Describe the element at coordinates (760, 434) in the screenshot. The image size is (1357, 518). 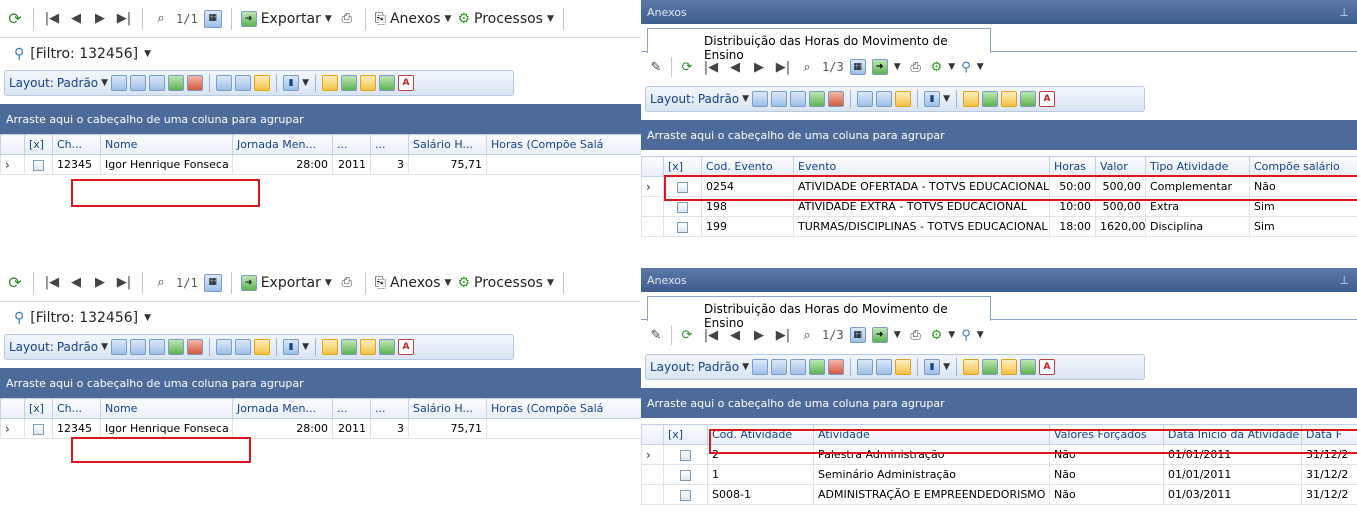
I see `column-header: Cod. Atividade` at that location.